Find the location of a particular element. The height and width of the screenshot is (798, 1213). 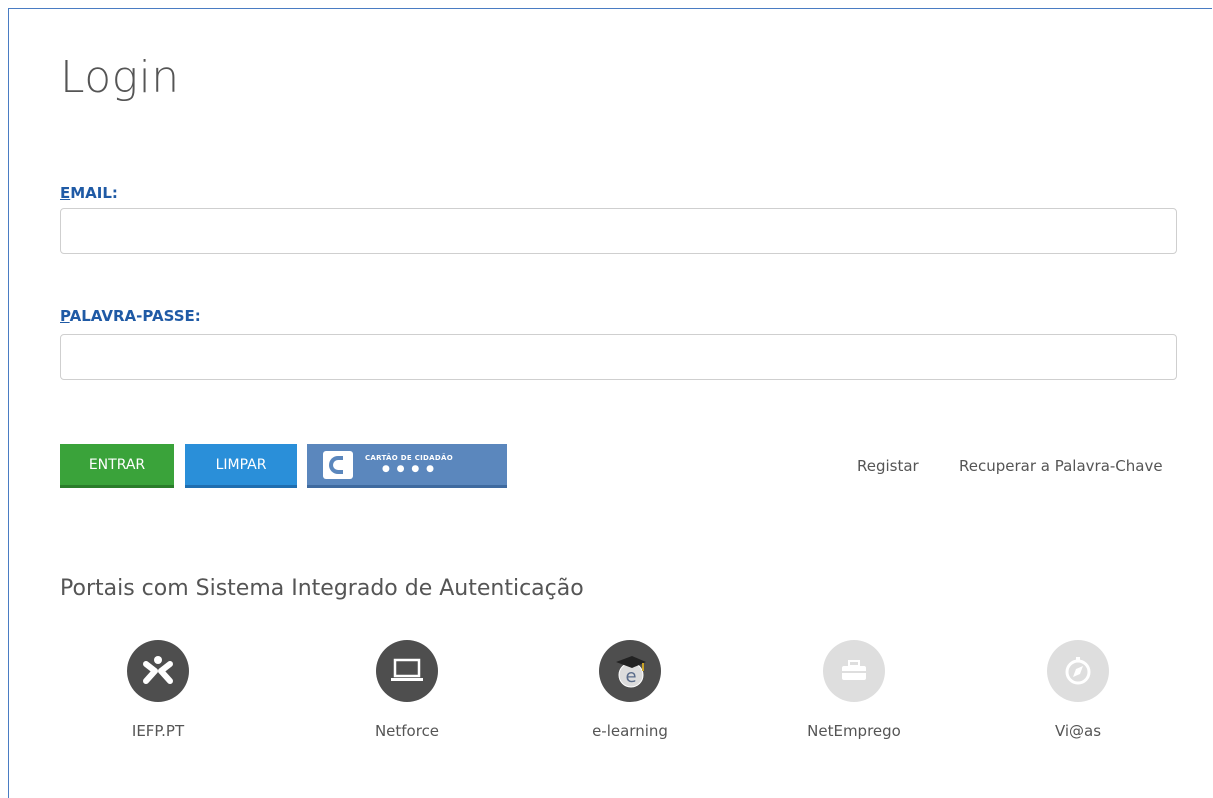

entrar-button: ENTRAR is located at coordinates (117, 466).